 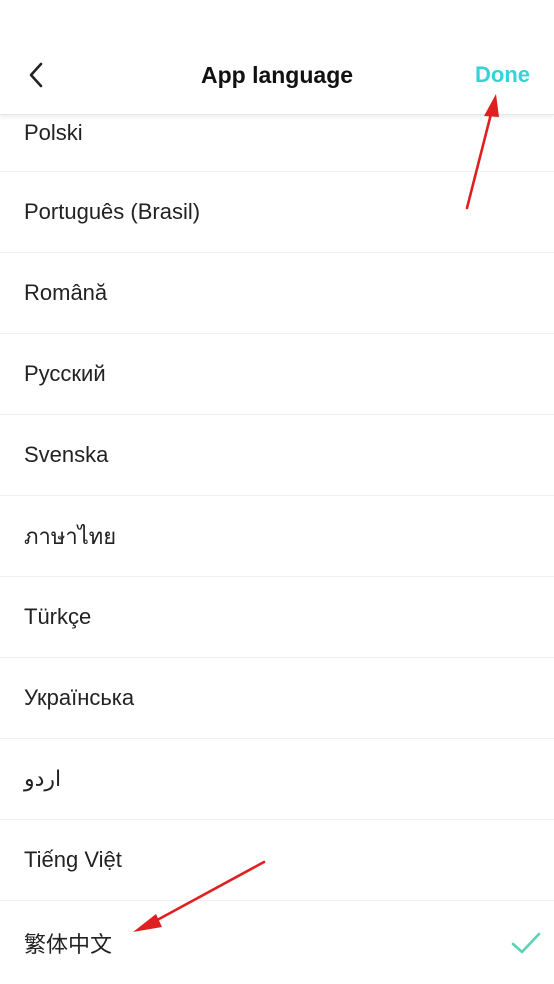 What do you see at coordinates (277, 293) in the screenshot?
I see `language-item-romana: Română` at bounding box center [277, 293].